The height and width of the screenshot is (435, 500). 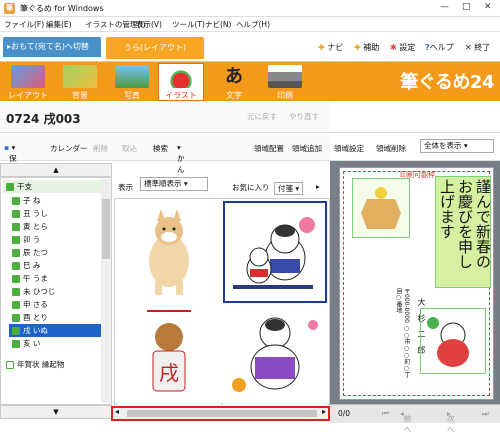 I want to click on category-item: 辰 たつ, so click(x=58, y=252).